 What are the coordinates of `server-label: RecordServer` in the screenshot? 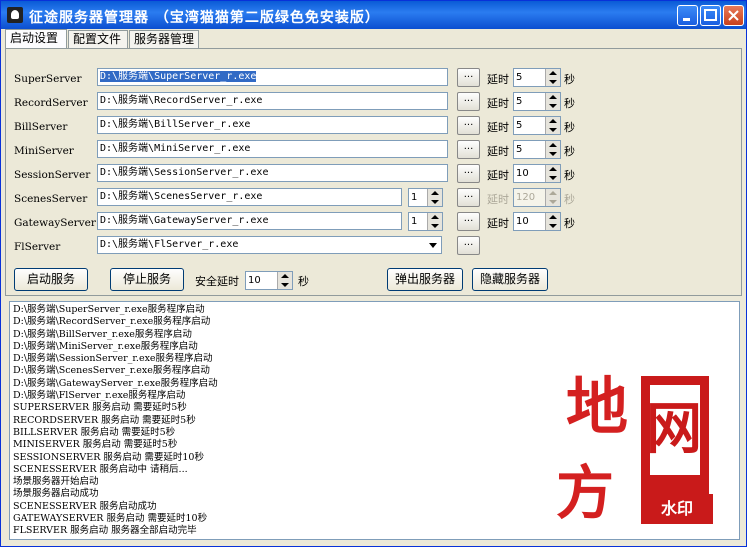 It's located at (51, 103).